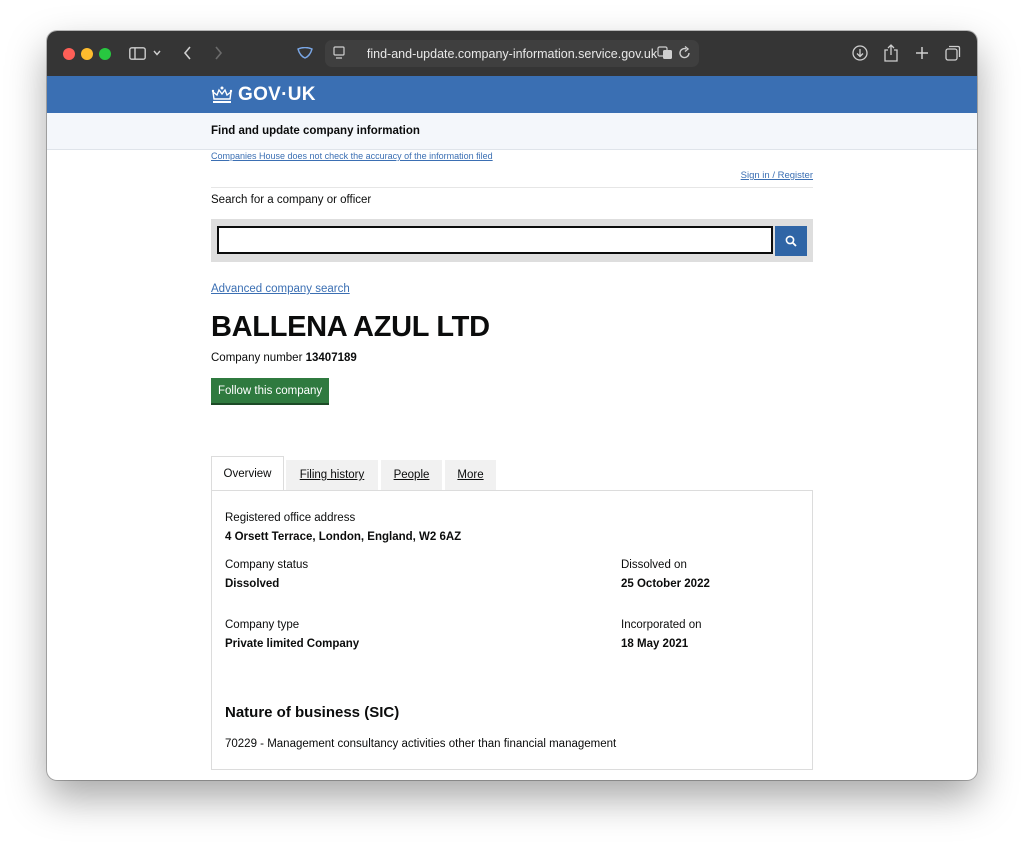  I want to click on crown-icon, so click(222, 95).